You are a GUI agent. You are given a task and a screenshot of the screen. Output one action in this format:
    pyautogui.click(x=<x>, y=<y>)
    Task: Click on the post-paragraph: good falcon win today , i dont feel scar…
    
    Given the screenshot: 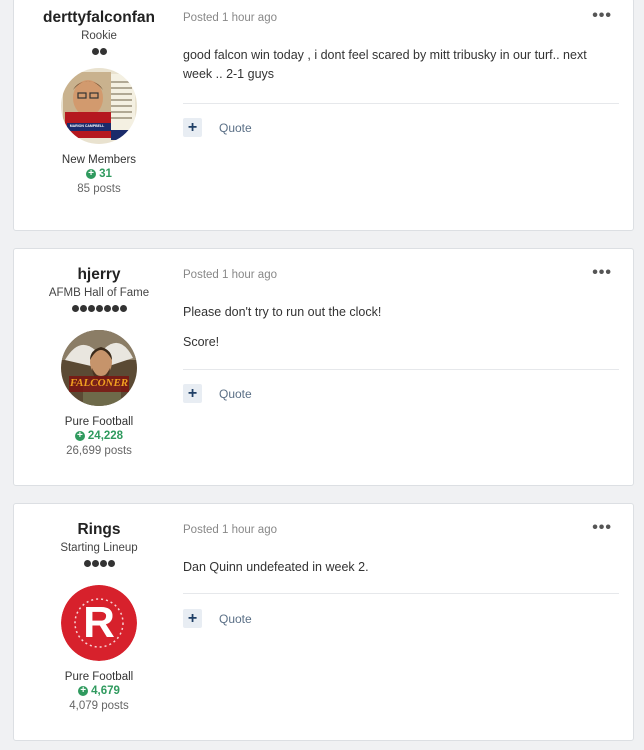 What is the action you would take?
    pyautogui.click(x=385, y=64)
    